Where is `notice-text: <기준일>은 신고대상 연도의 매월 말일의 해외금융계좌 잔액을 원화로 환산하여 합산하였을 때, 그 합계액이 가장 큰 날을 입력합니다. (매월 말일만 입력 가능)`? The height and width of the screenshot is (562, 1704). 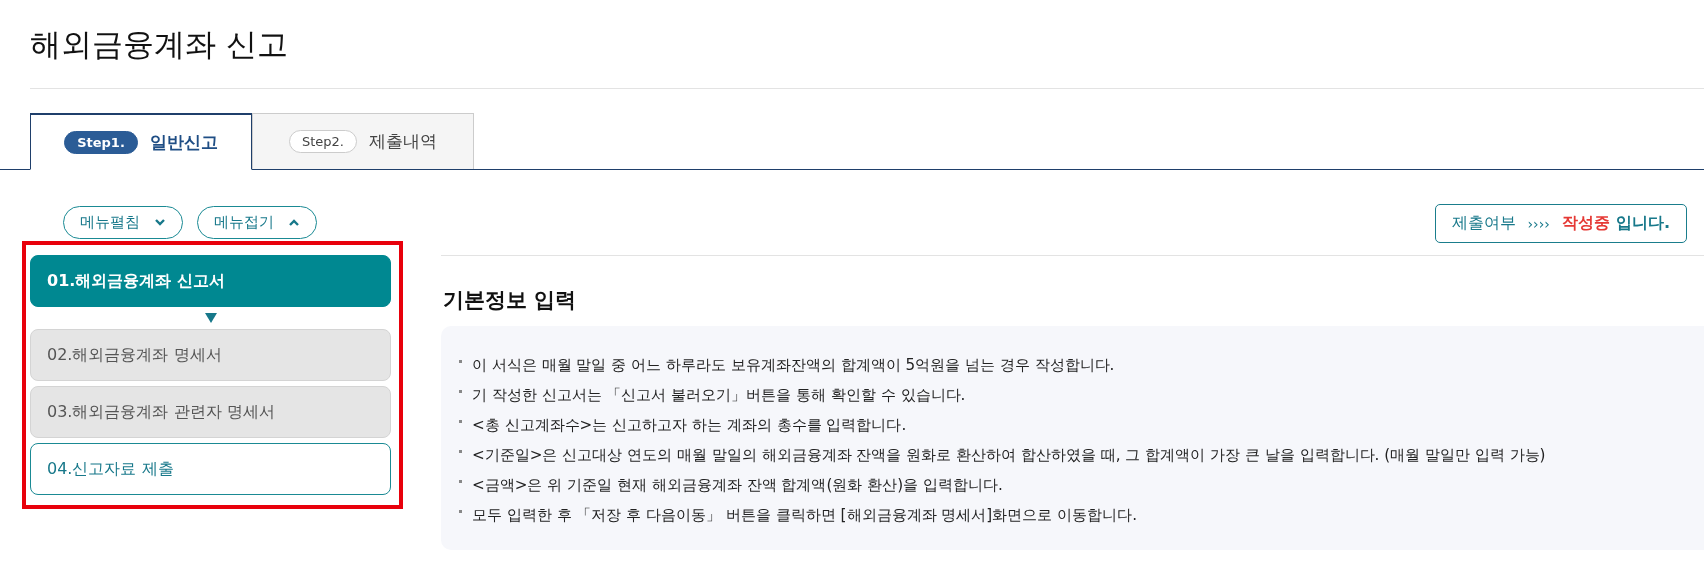 notice-text: <기준일>은 신고대상 연도의 매월 말일의 해외금융계좌 잔액을 원화로 환산하여 합산하였을 때, 그 합계액이 가장 큰 날을 입력합니다. (매월 말일만 입력 가능) is located at coordinates (1009, 455).